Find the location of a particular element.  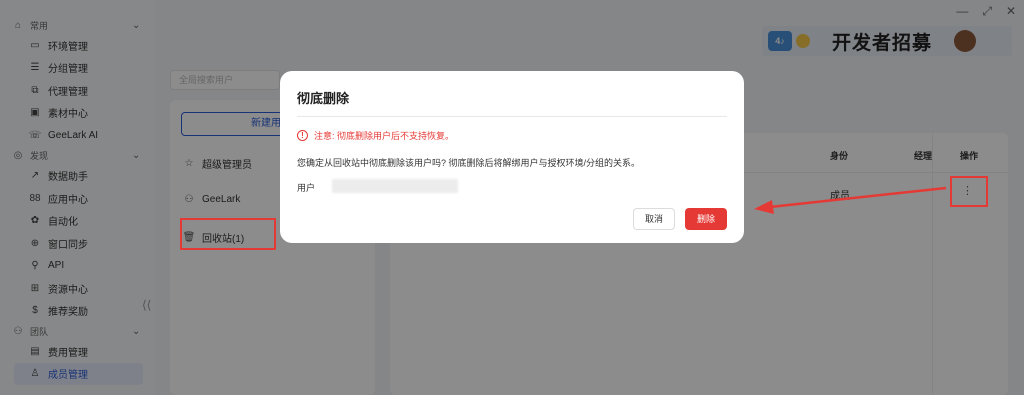

dialog-divider is located at coordinates (512, 116).